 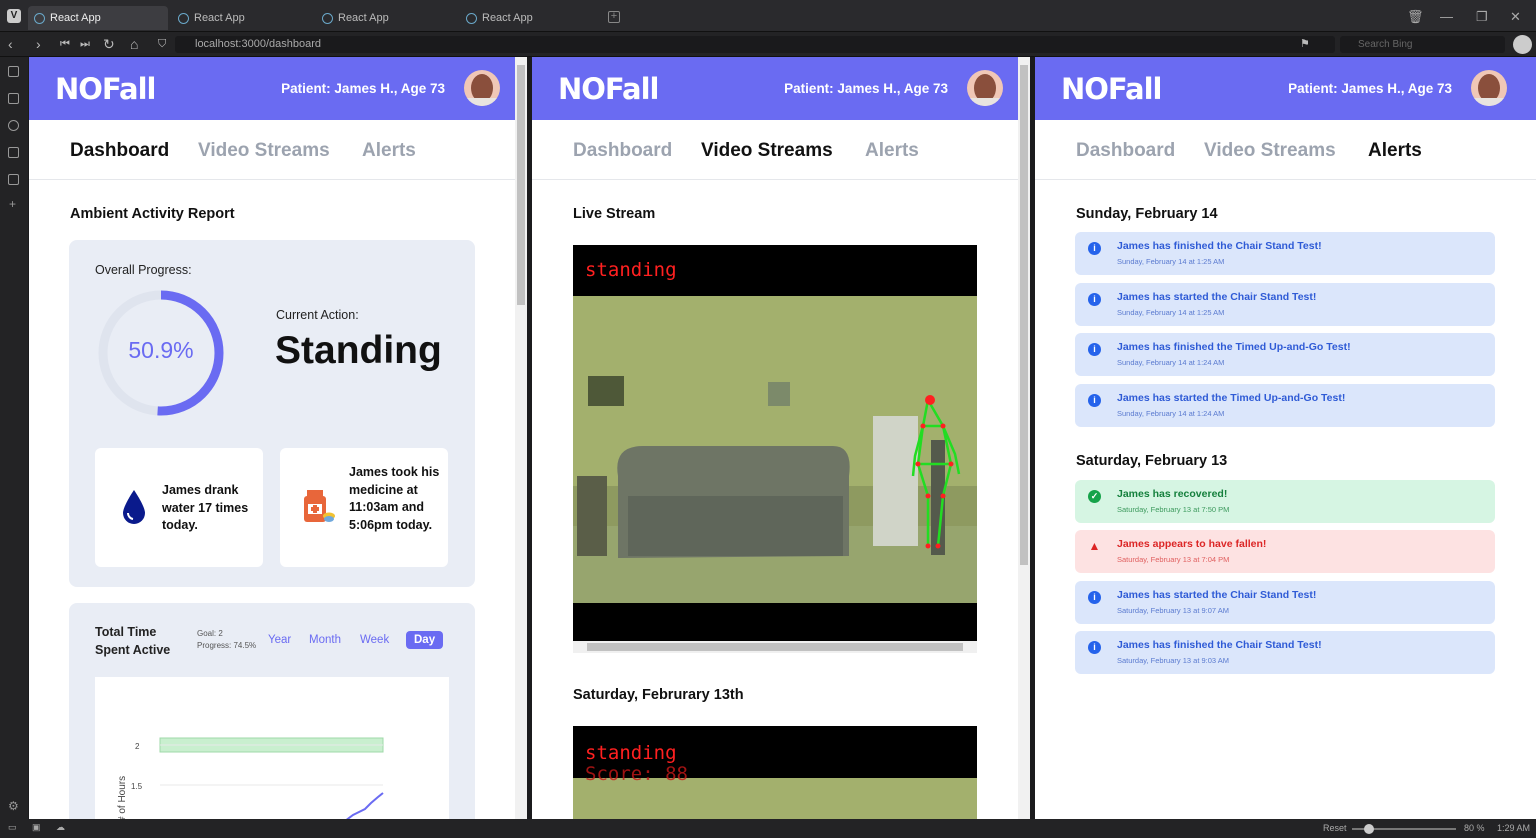 I want to click on close-window-icon: ✕, so click(x=1515, y=17).